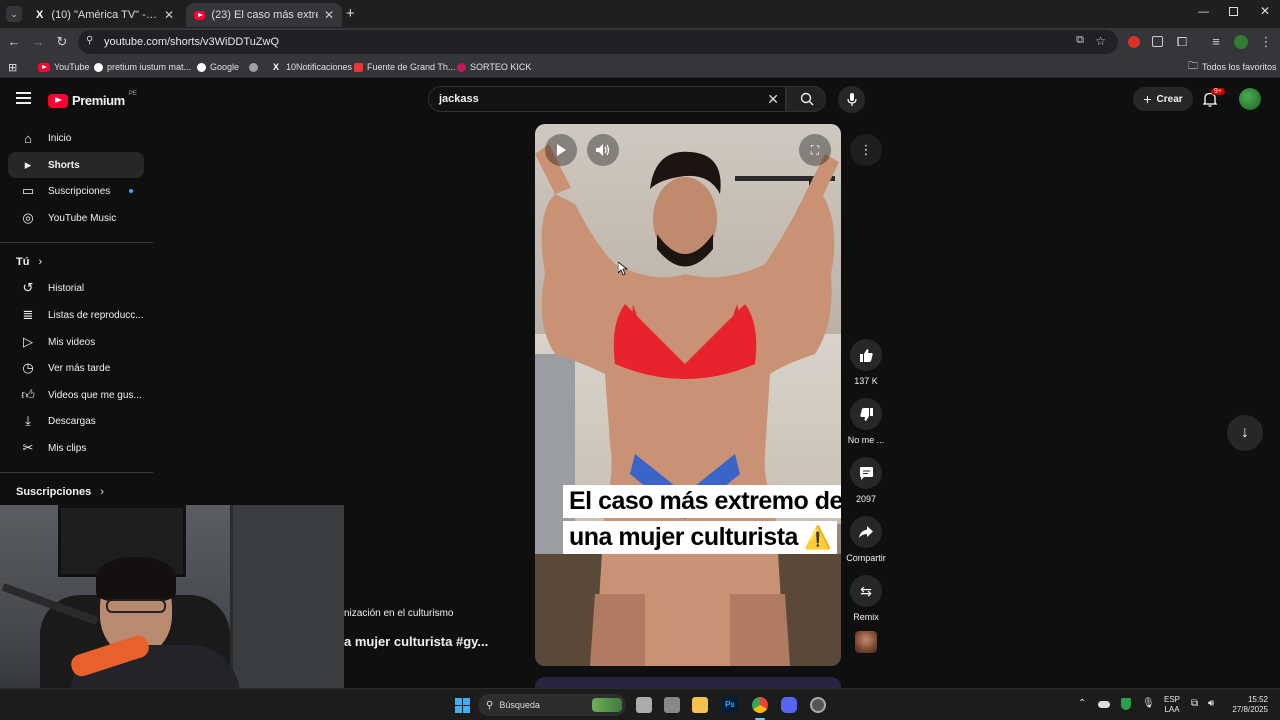 The height and width of the screenshot is (720, 1280). What do you see at coordinates (253, 67) in the screenshot?
I see `bookmark-globe` at bounding box center [253, 67].